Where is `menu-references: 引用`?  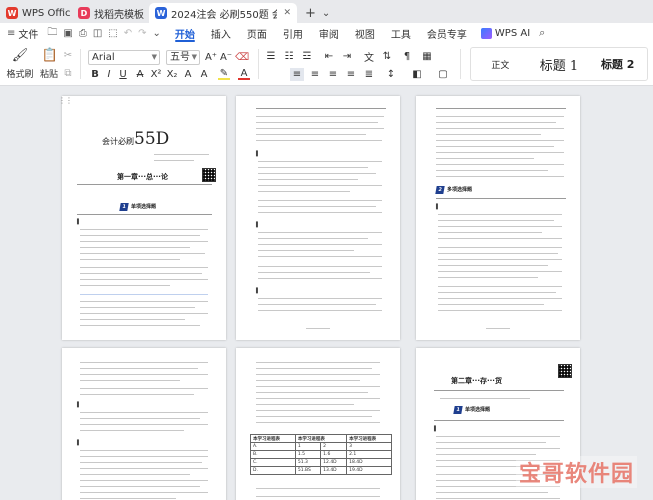 menu-references: 引用 is located at coordinates (293, 33).